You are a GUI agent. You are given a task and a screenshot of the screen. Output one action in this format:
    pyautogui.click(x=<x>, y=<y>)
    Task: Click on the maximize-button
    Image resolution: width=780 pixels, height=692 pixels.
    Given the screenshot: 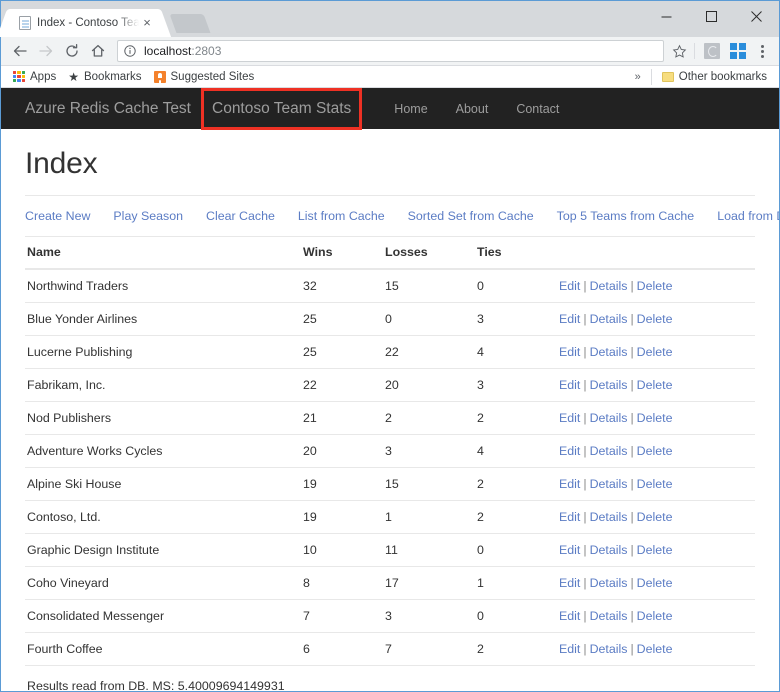 What is the action you would take?
    pyautogui.click(x=711, y=16)
    